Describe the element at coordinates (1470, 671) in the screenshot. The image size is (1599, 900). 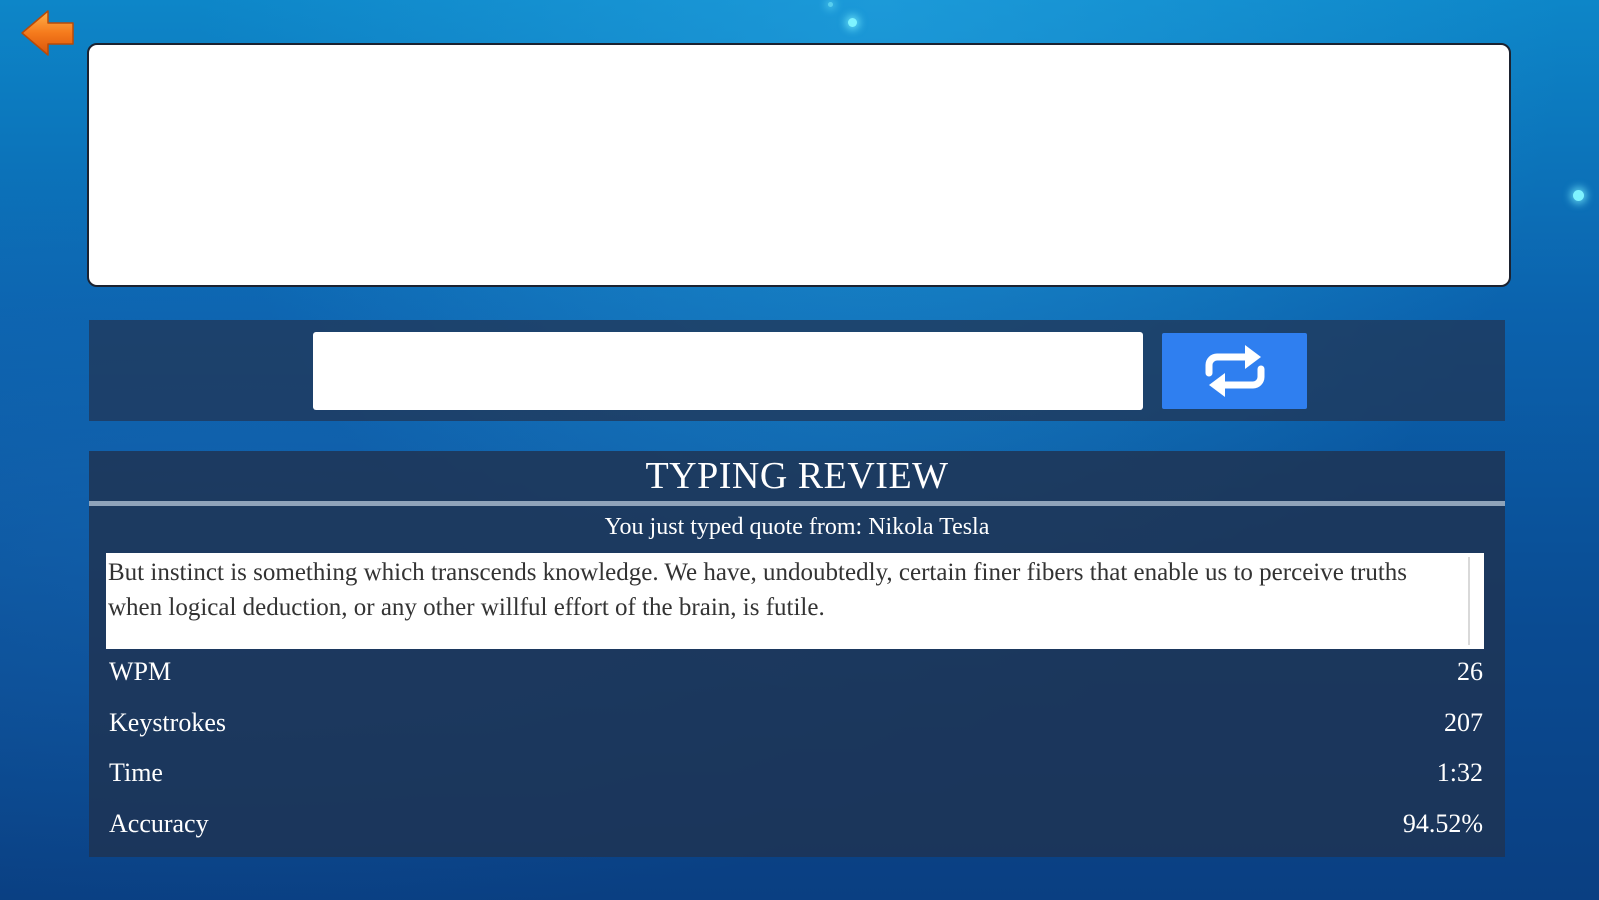
I see `stat-value: 26` at that location.